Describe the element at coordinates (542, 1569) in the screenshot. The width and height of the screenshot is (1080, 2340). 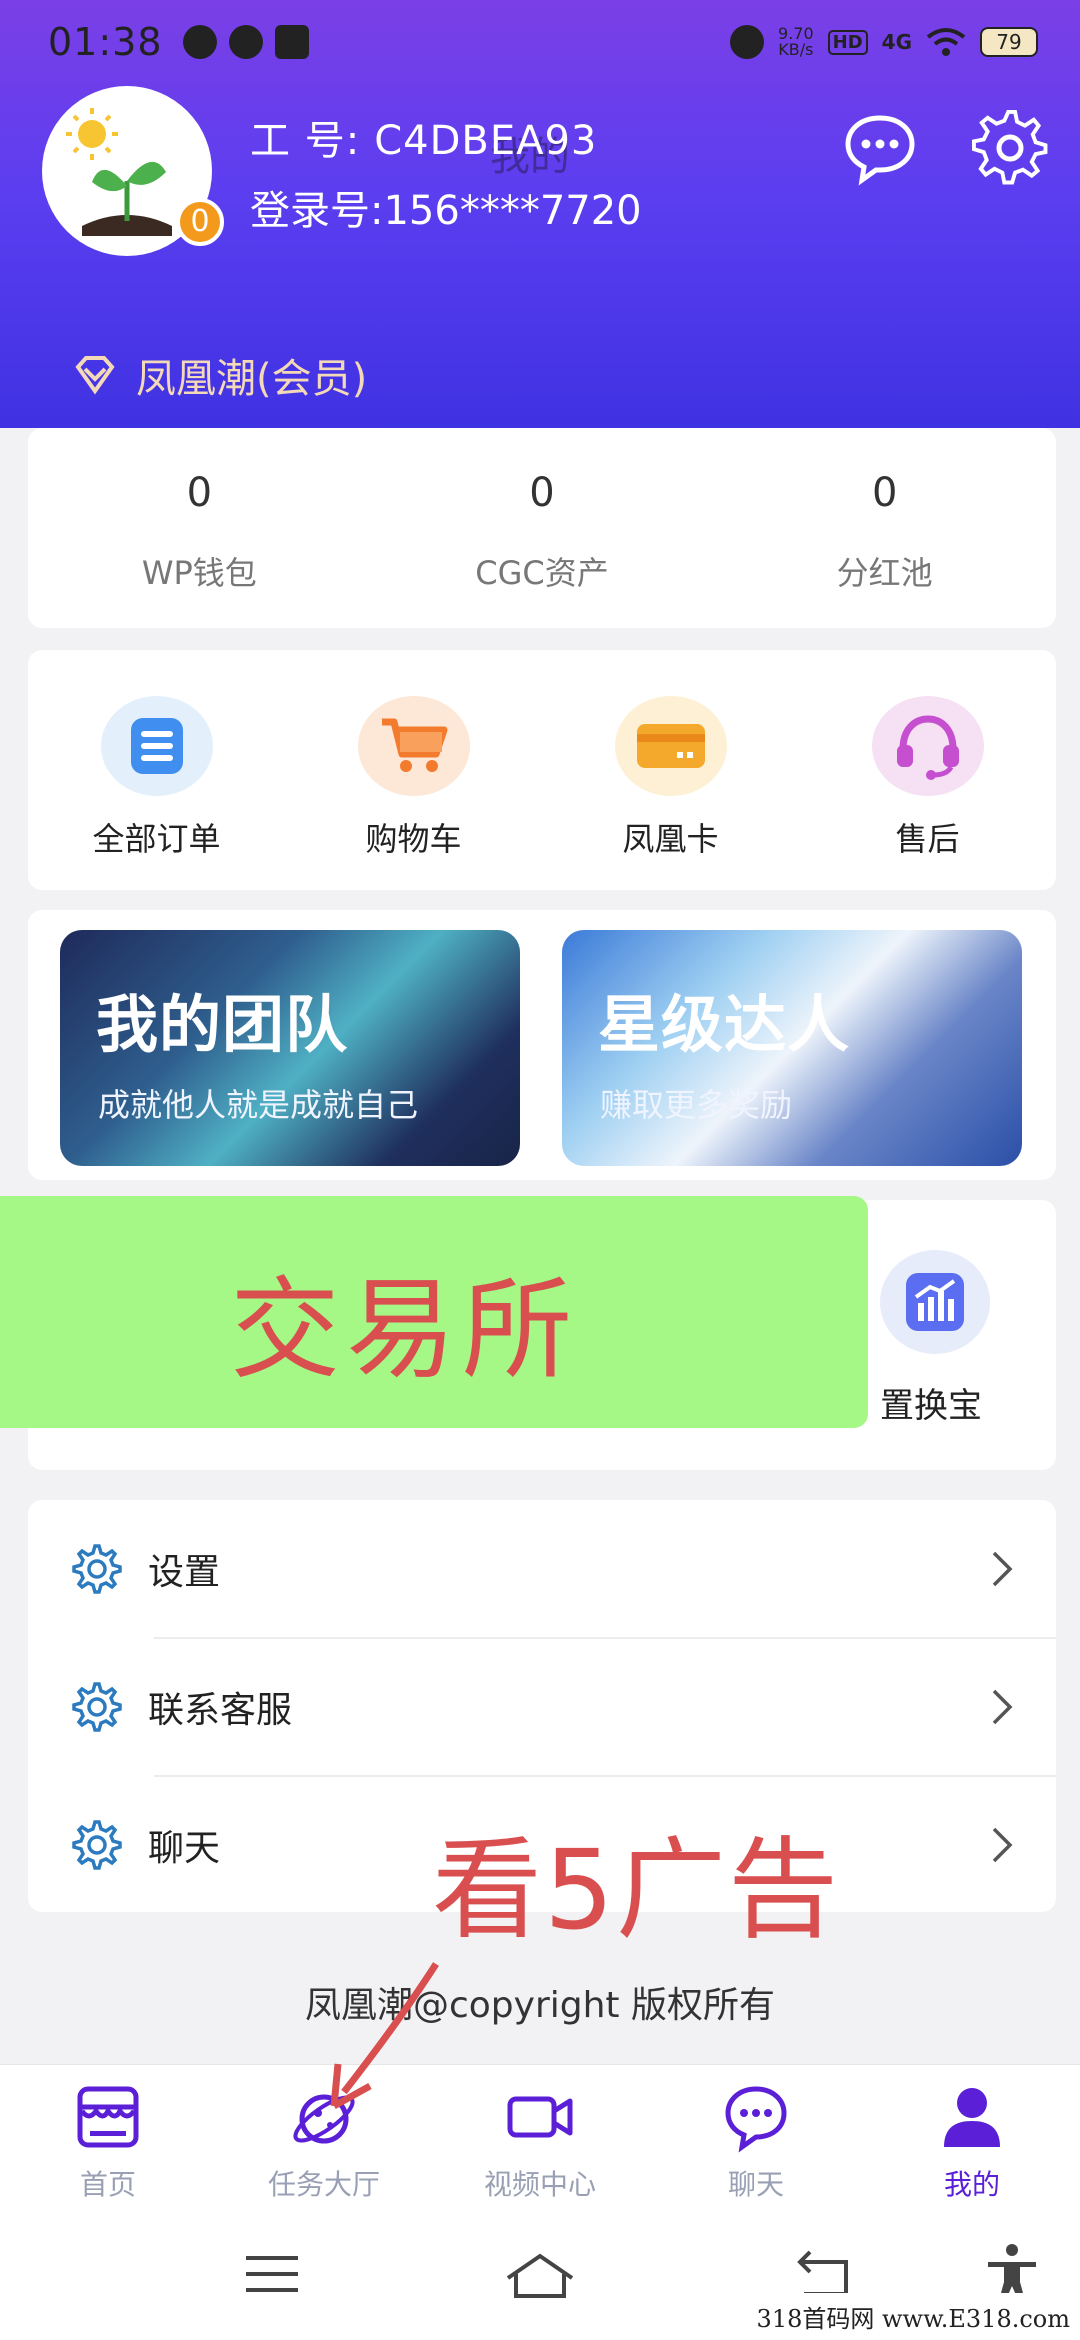
I see `menu-item-settings: 设置` at that location.